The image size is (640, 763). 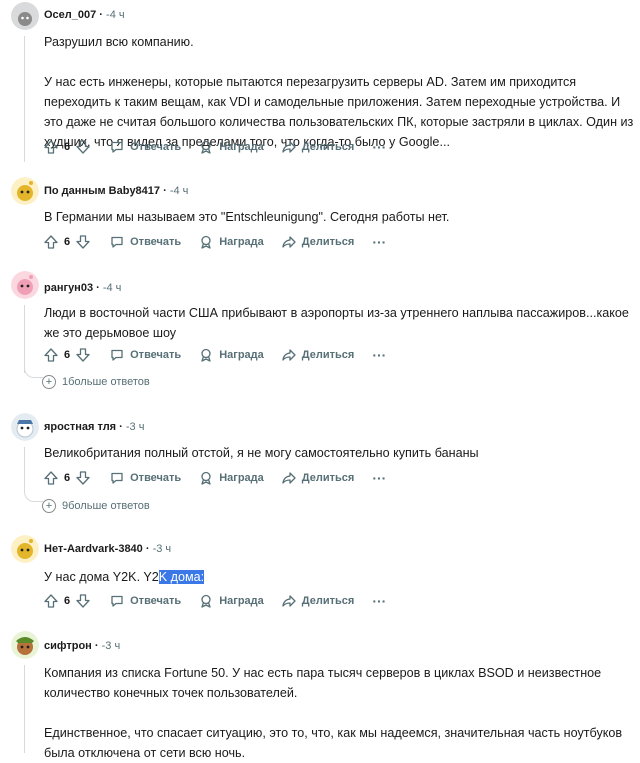 What do you see at coordinates (82, 646) in the screenshot?
I see `username: сифтрон · -3 ч` at bounding box center [82, 646].